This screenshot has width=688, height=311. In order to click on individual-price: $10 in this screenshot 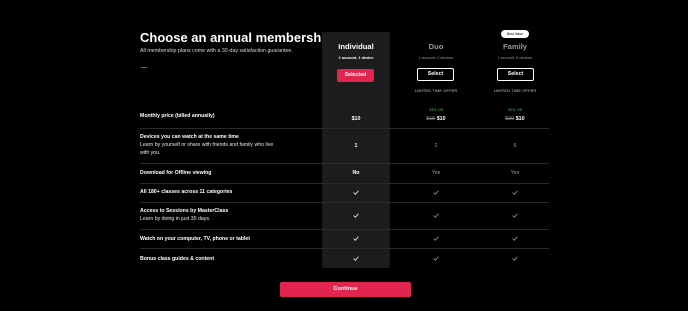, I will do `click(356, 119)`.